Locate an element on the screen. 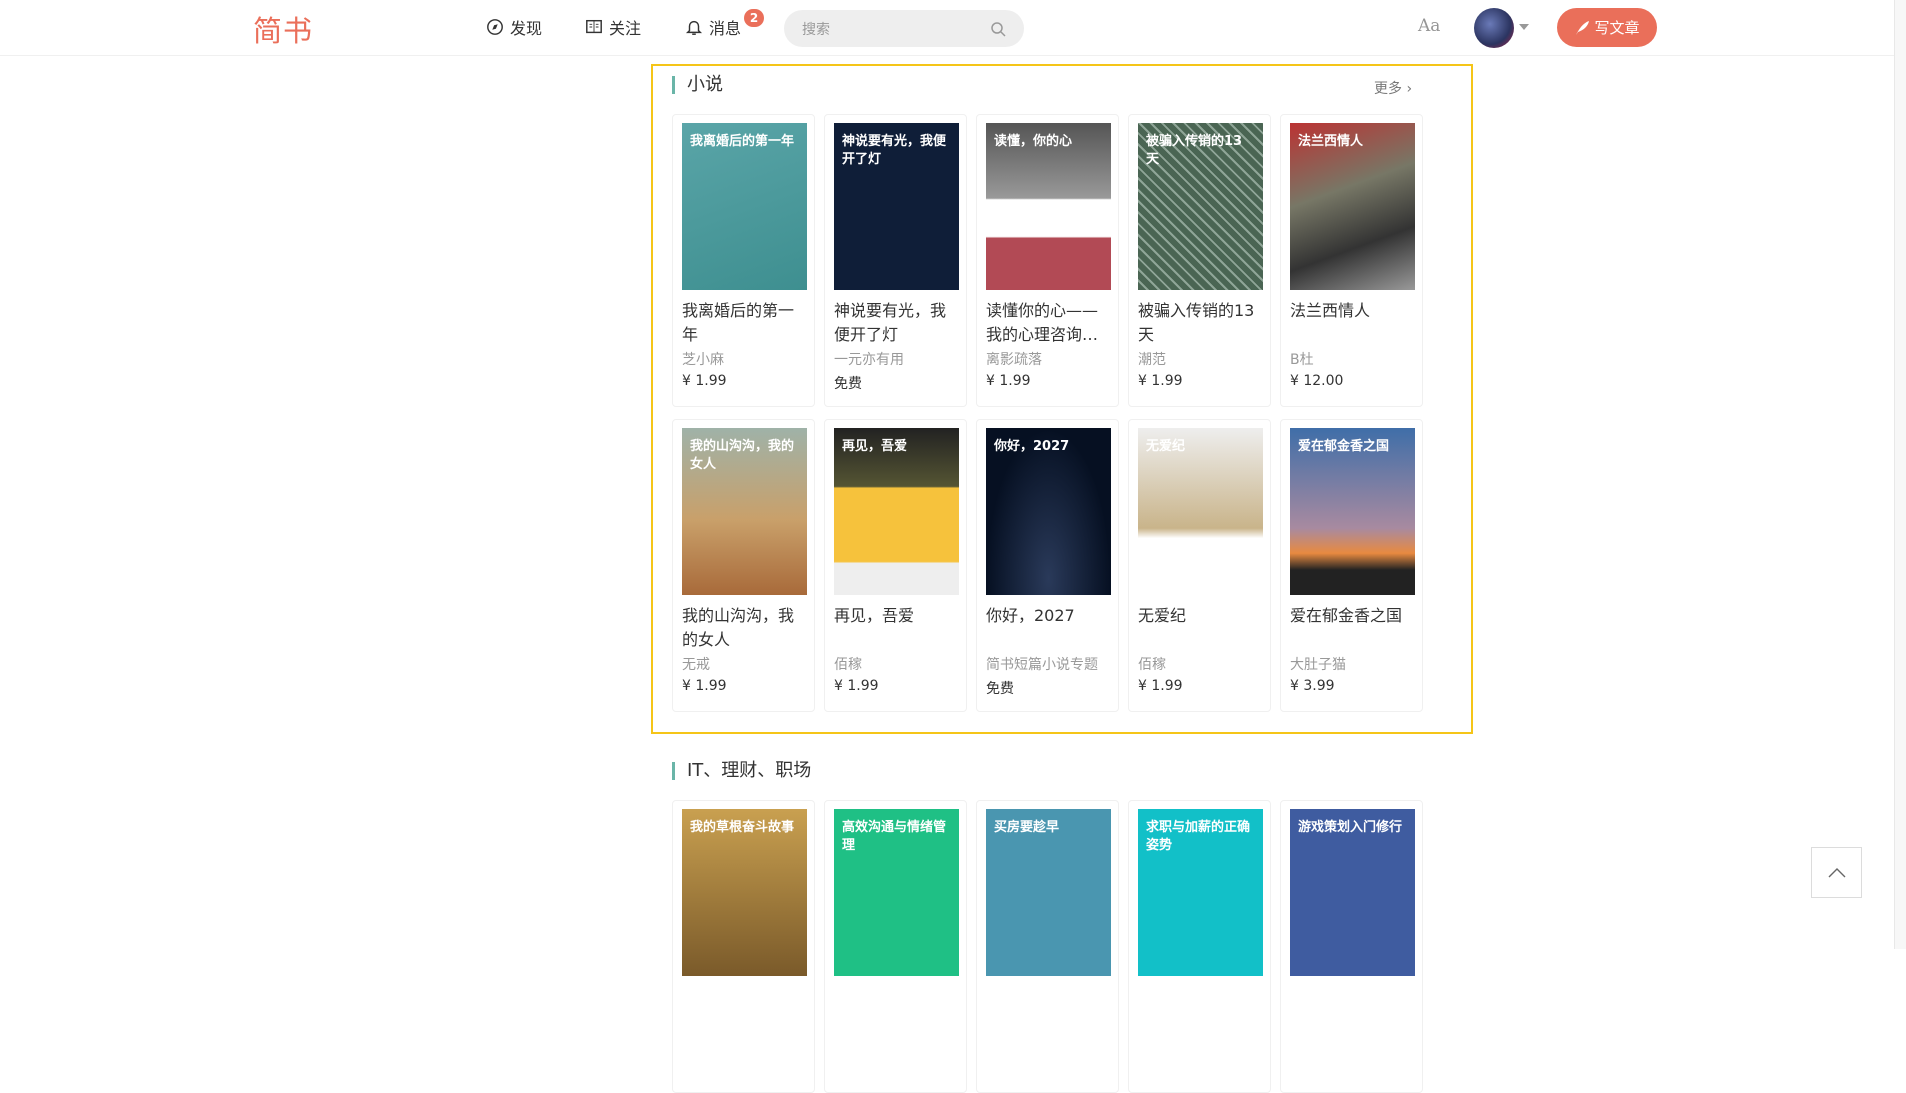  chevron-up-icon is located at coordinates (1836, 872).